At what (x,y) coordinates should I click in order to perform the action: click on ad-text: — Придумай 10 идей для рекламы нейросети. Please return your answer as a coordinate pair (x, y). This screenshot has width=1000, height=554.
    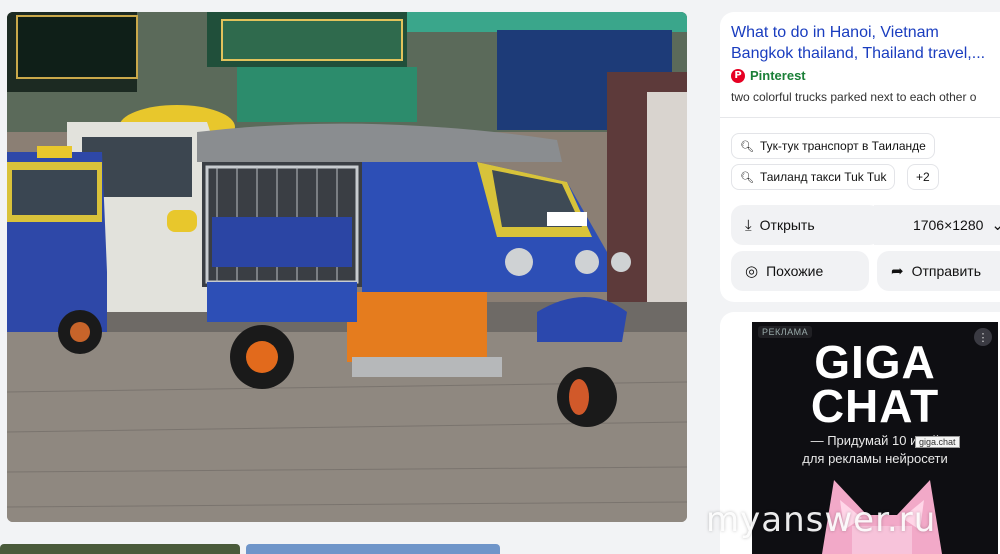
    Looking at the image, I should click on (875, 450).